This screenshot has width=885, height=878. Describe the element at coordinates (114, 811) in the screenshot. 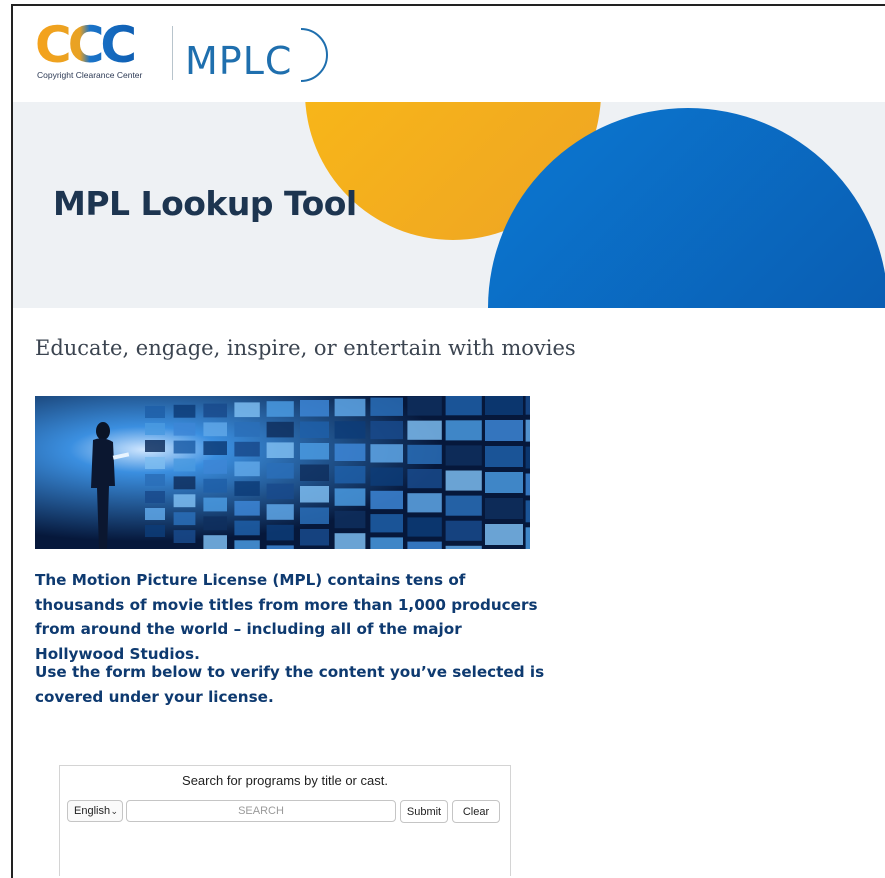

I see `chevron-down-icon: ⌄` at that location.